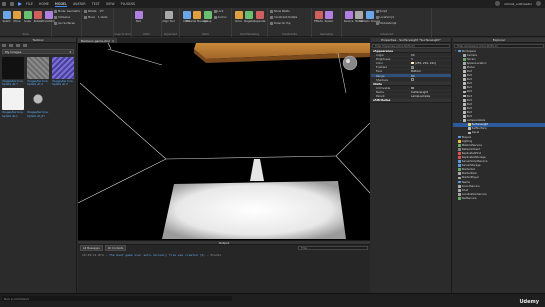  I want to click on move-button: Move, so click(17, 17).